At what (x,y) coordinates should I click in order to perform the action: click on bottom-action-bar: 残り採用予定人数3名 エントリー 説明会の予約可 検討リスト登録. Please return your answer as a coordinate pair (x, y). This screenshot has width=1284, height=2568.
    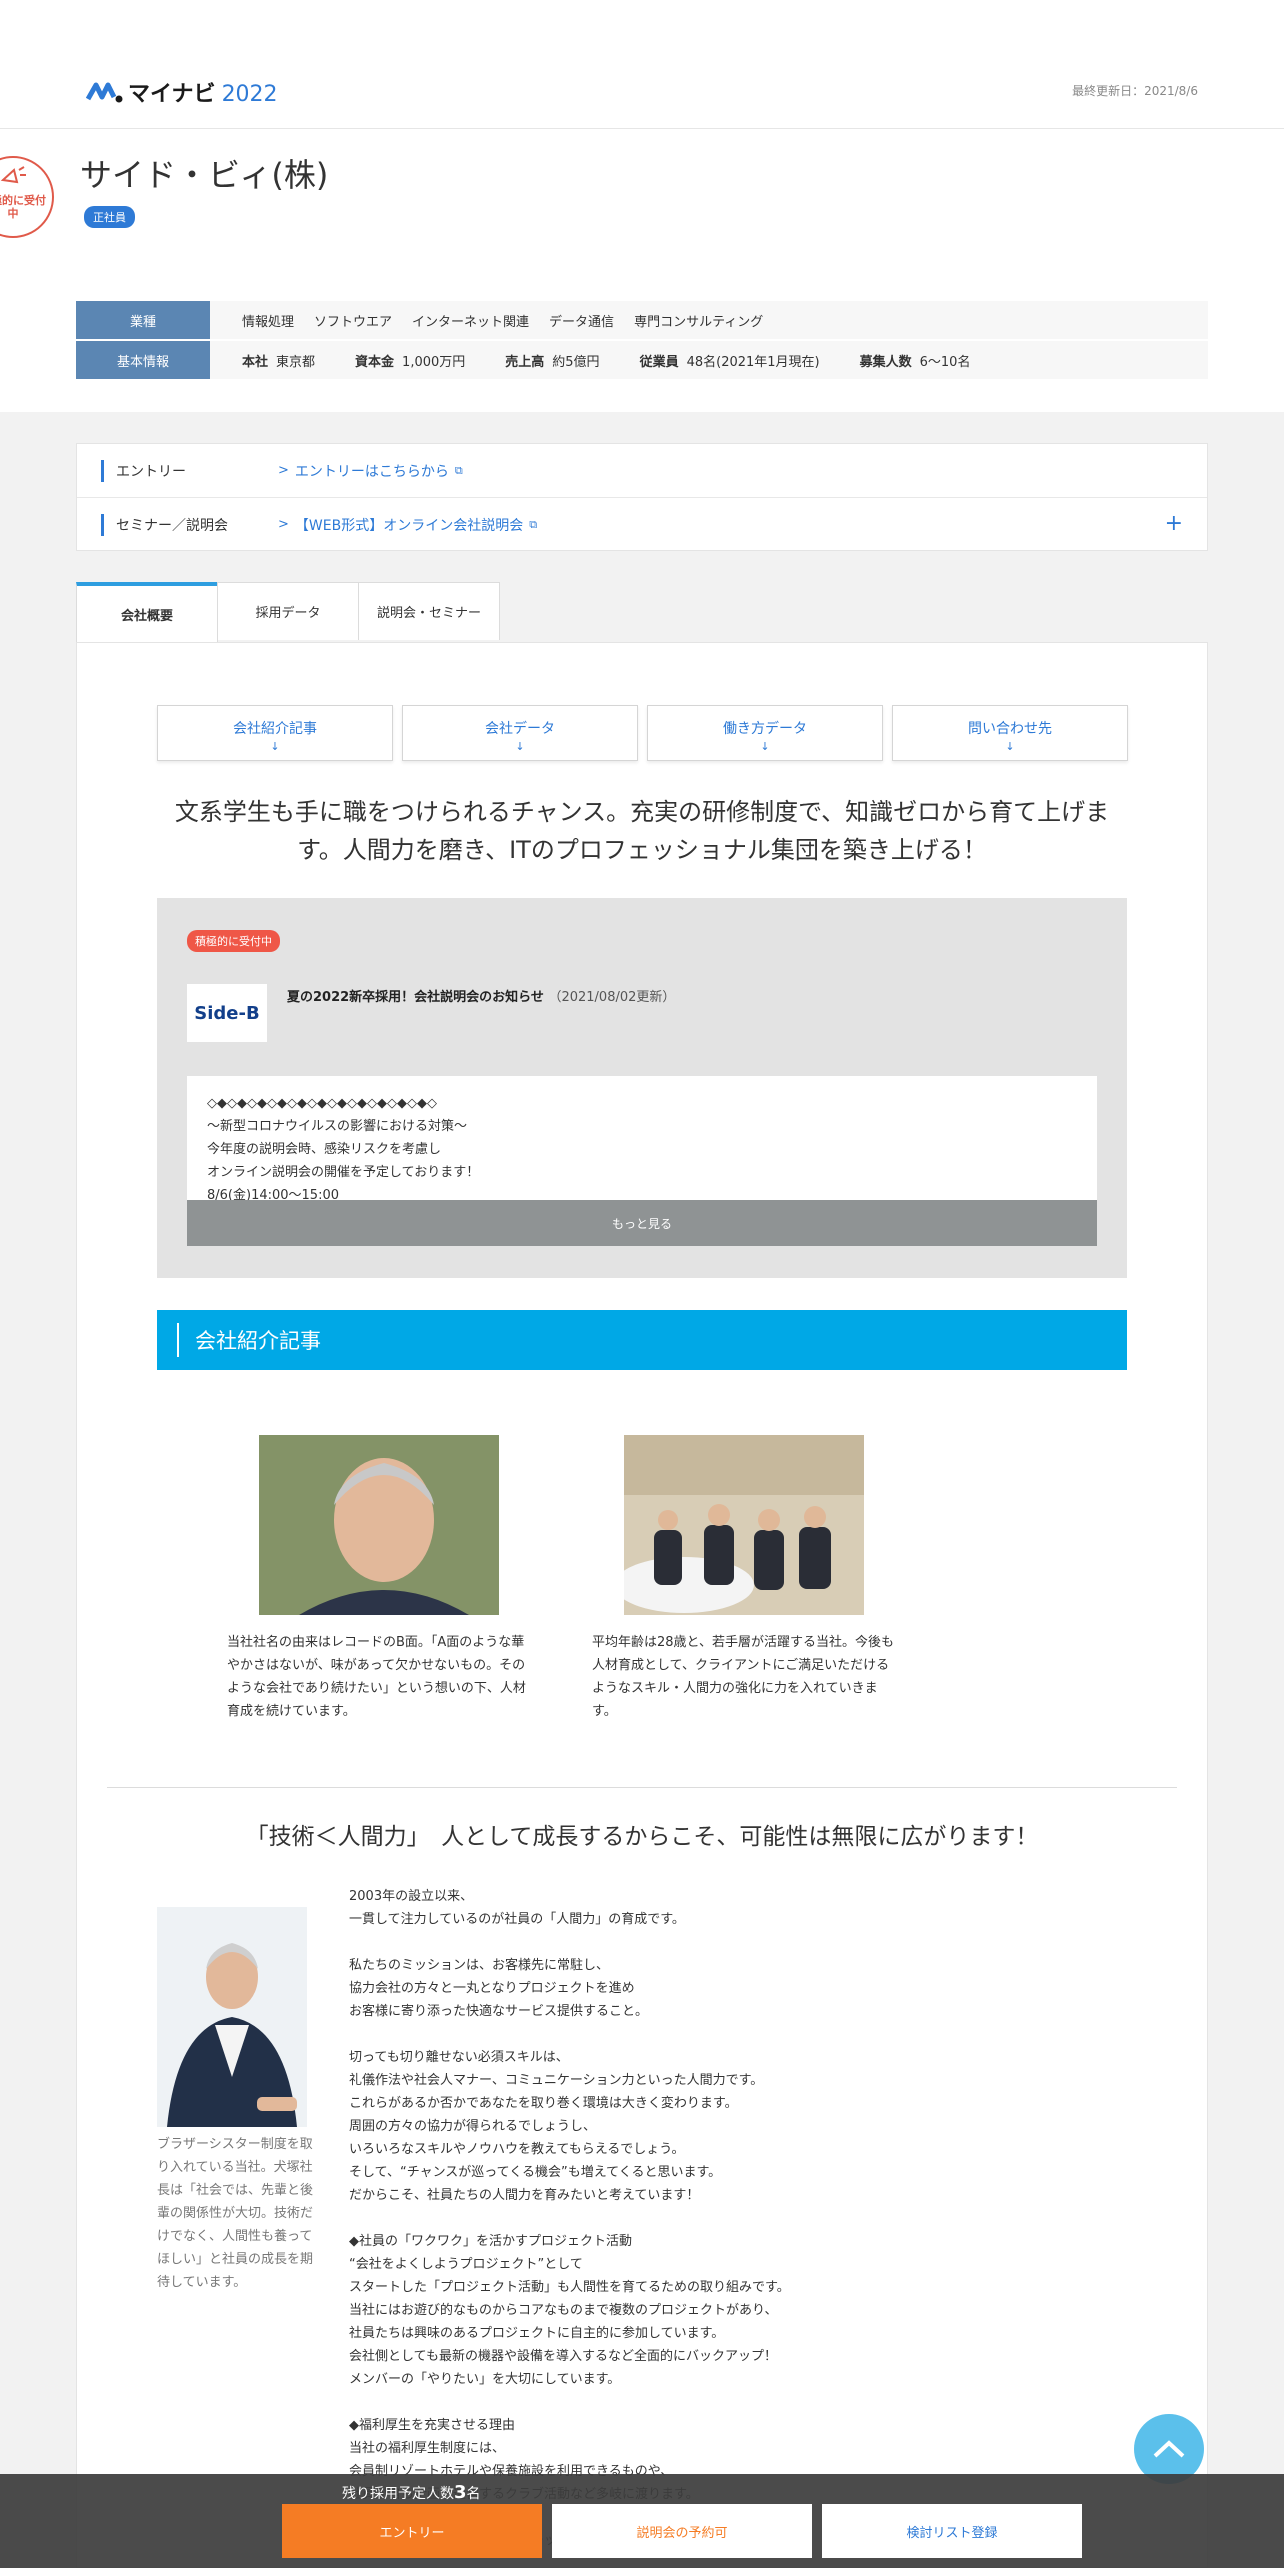
    Looking at the image, I should click on (642, 2521).